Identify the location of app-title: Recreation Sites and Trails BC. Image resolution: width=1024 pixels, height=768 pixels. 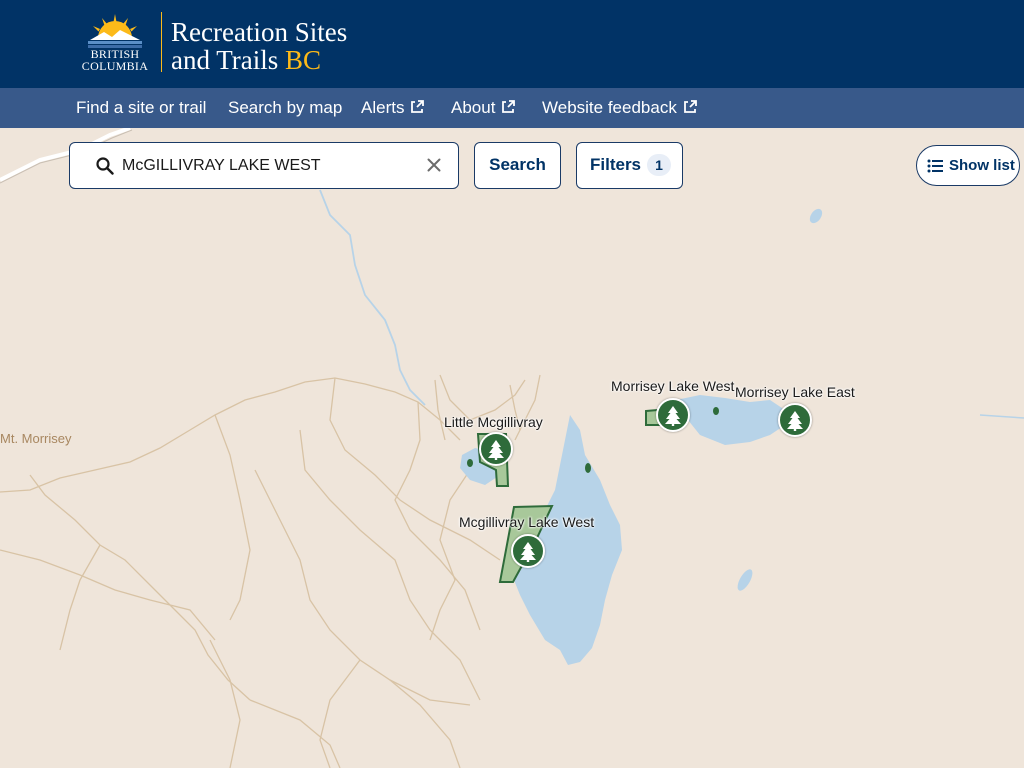
(259, 46).